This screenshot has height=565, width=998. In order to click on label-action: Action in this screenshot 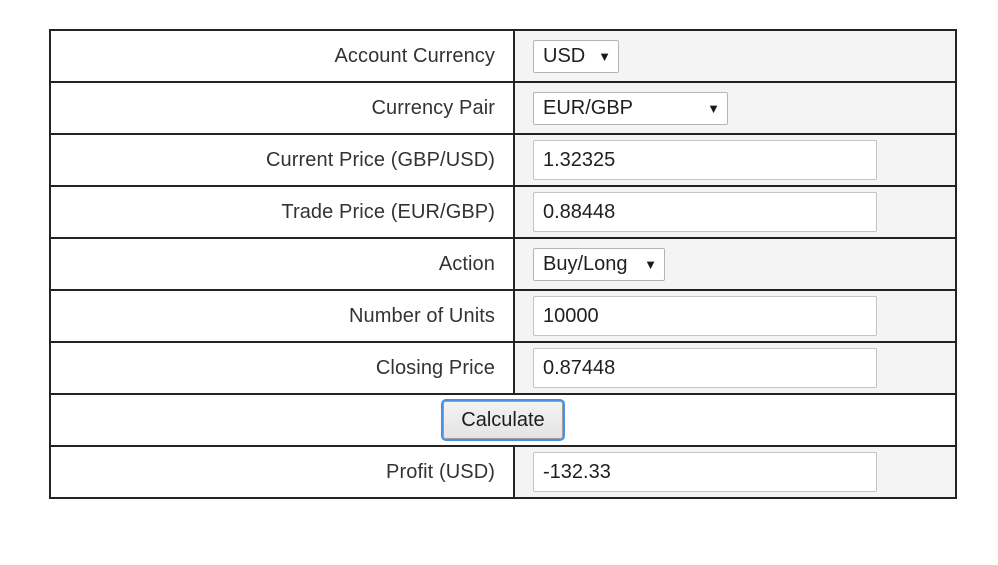, I will do `click(282, 264)`.